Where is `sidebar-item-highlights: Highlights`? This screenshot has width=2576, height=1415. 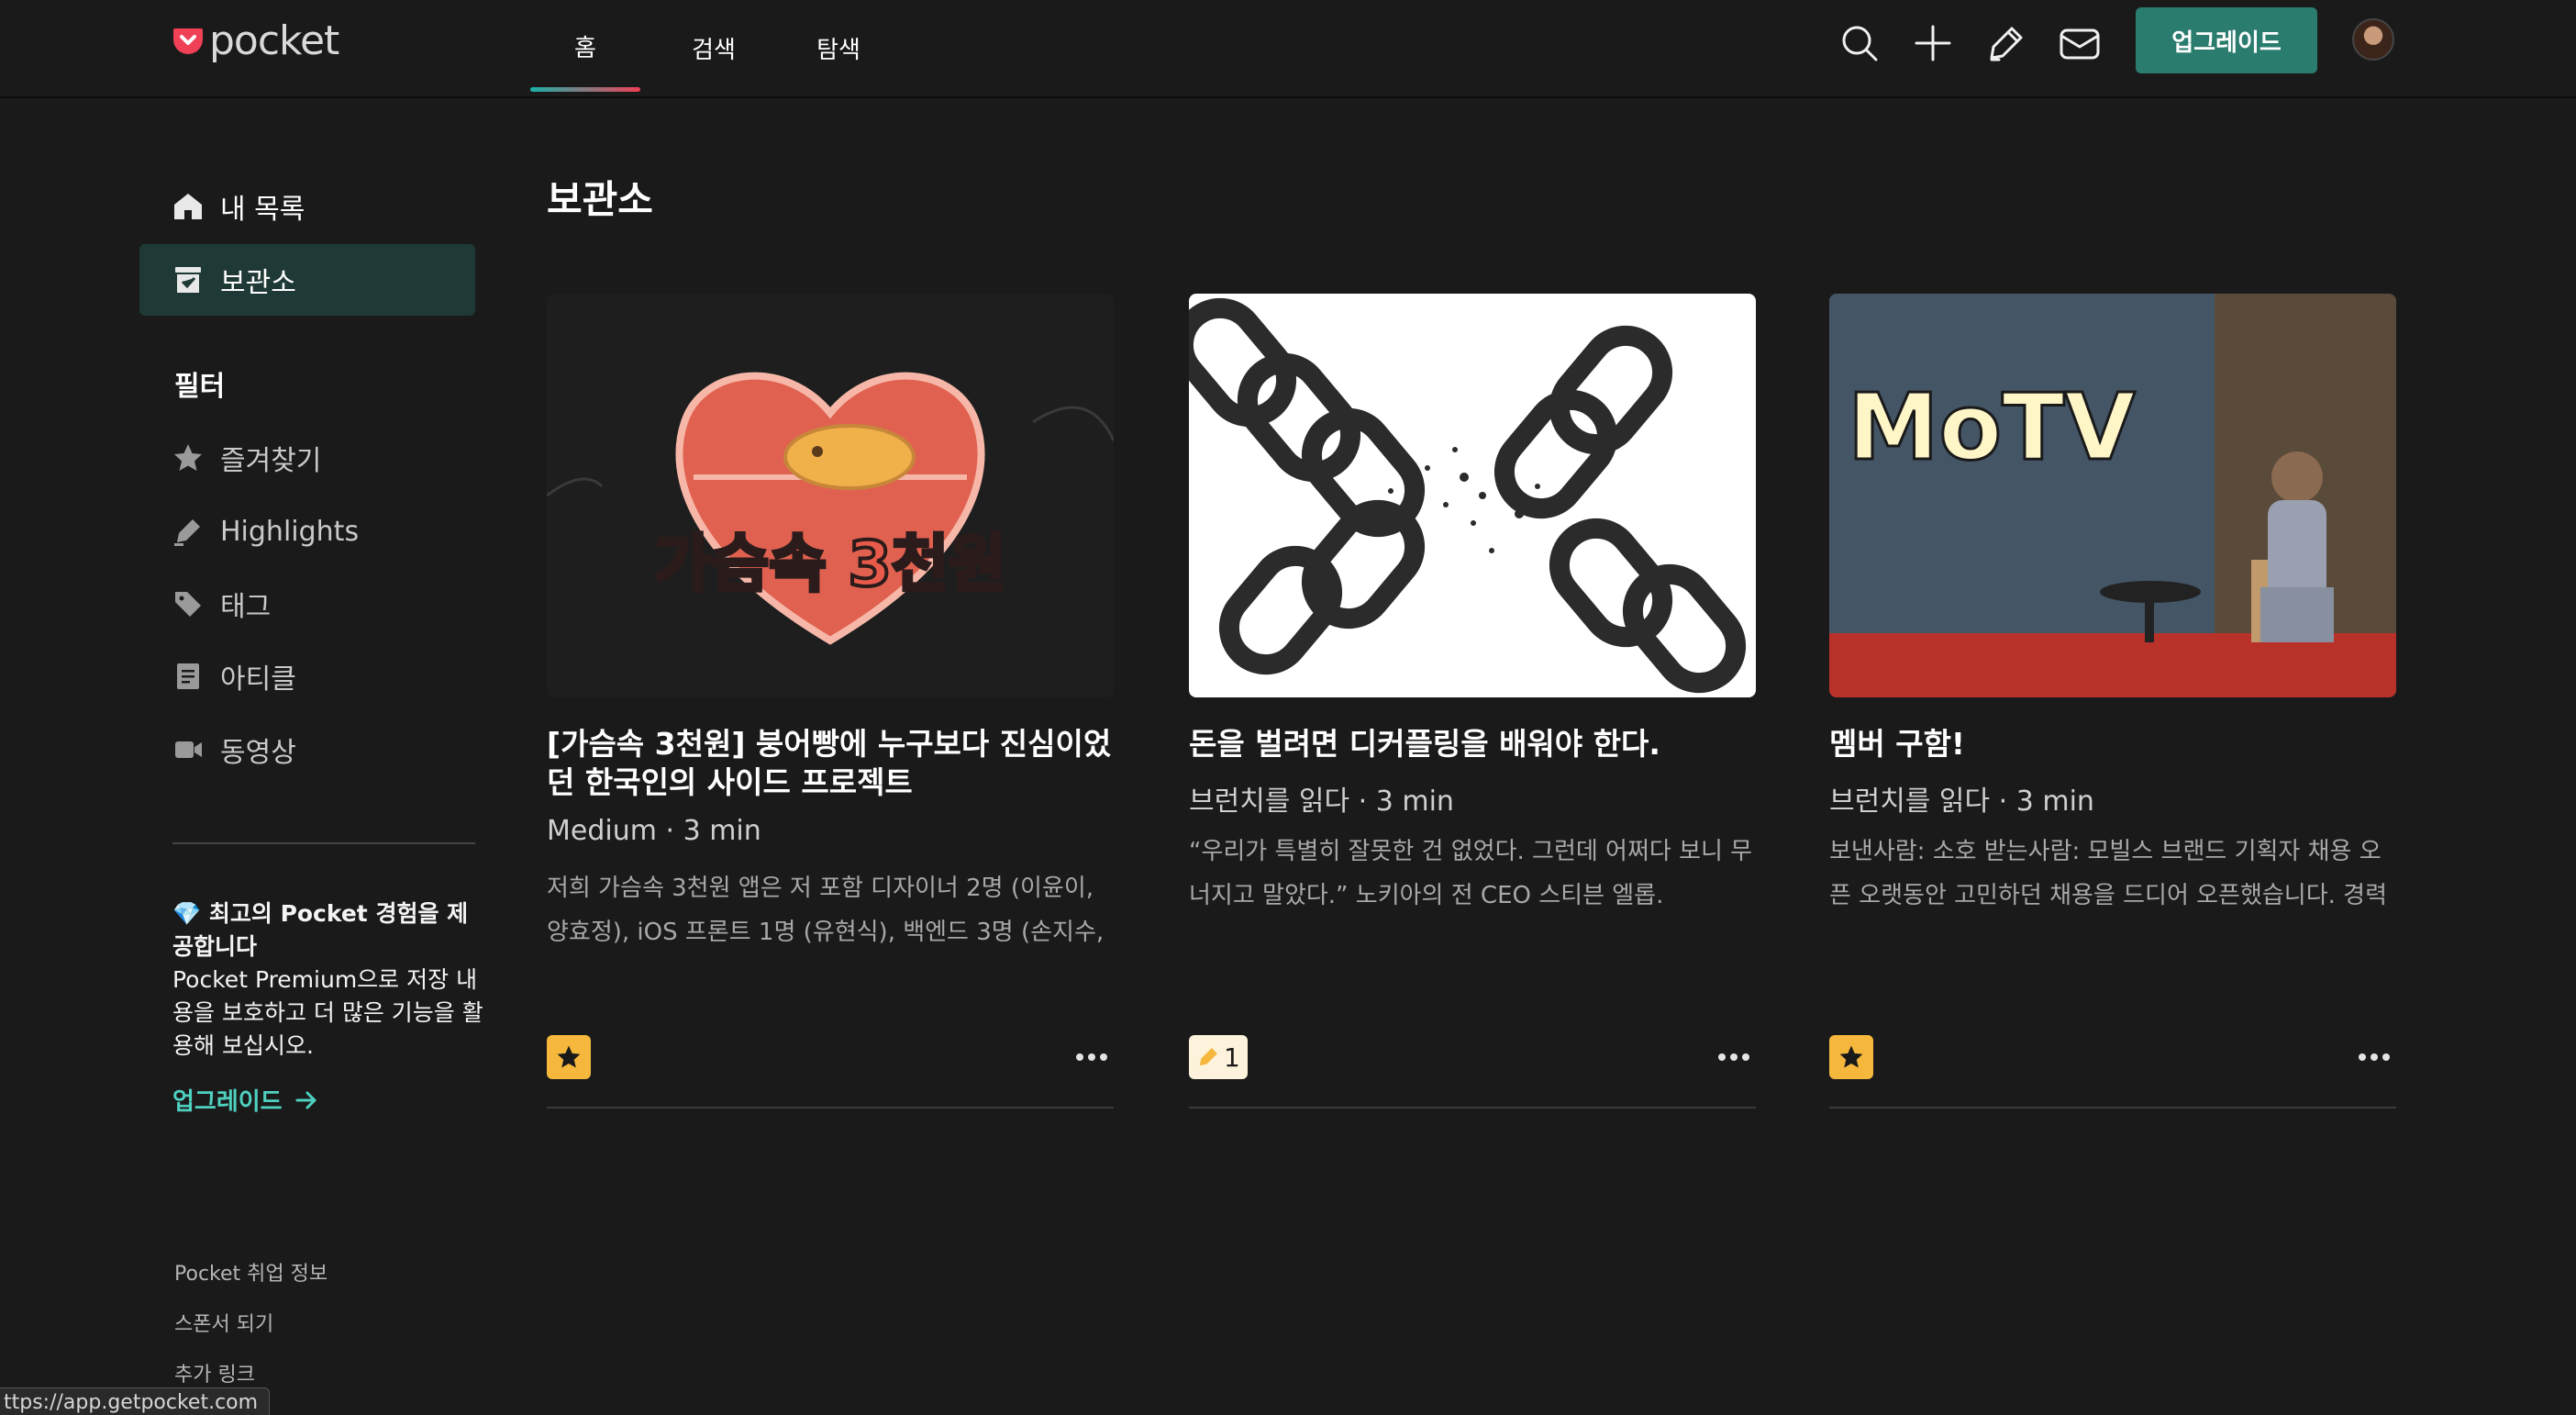 sidebar-item-highlights: Highlights is located at coordinates (307, 531).